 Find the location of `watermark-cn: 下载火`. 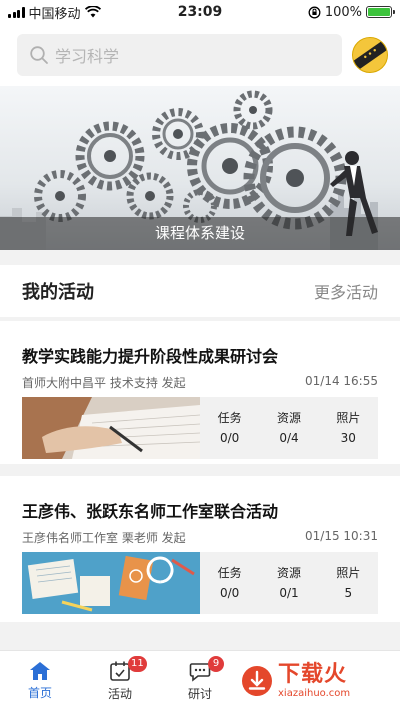

watermark-cn: 下载火 is located at coordinates (313, 674).